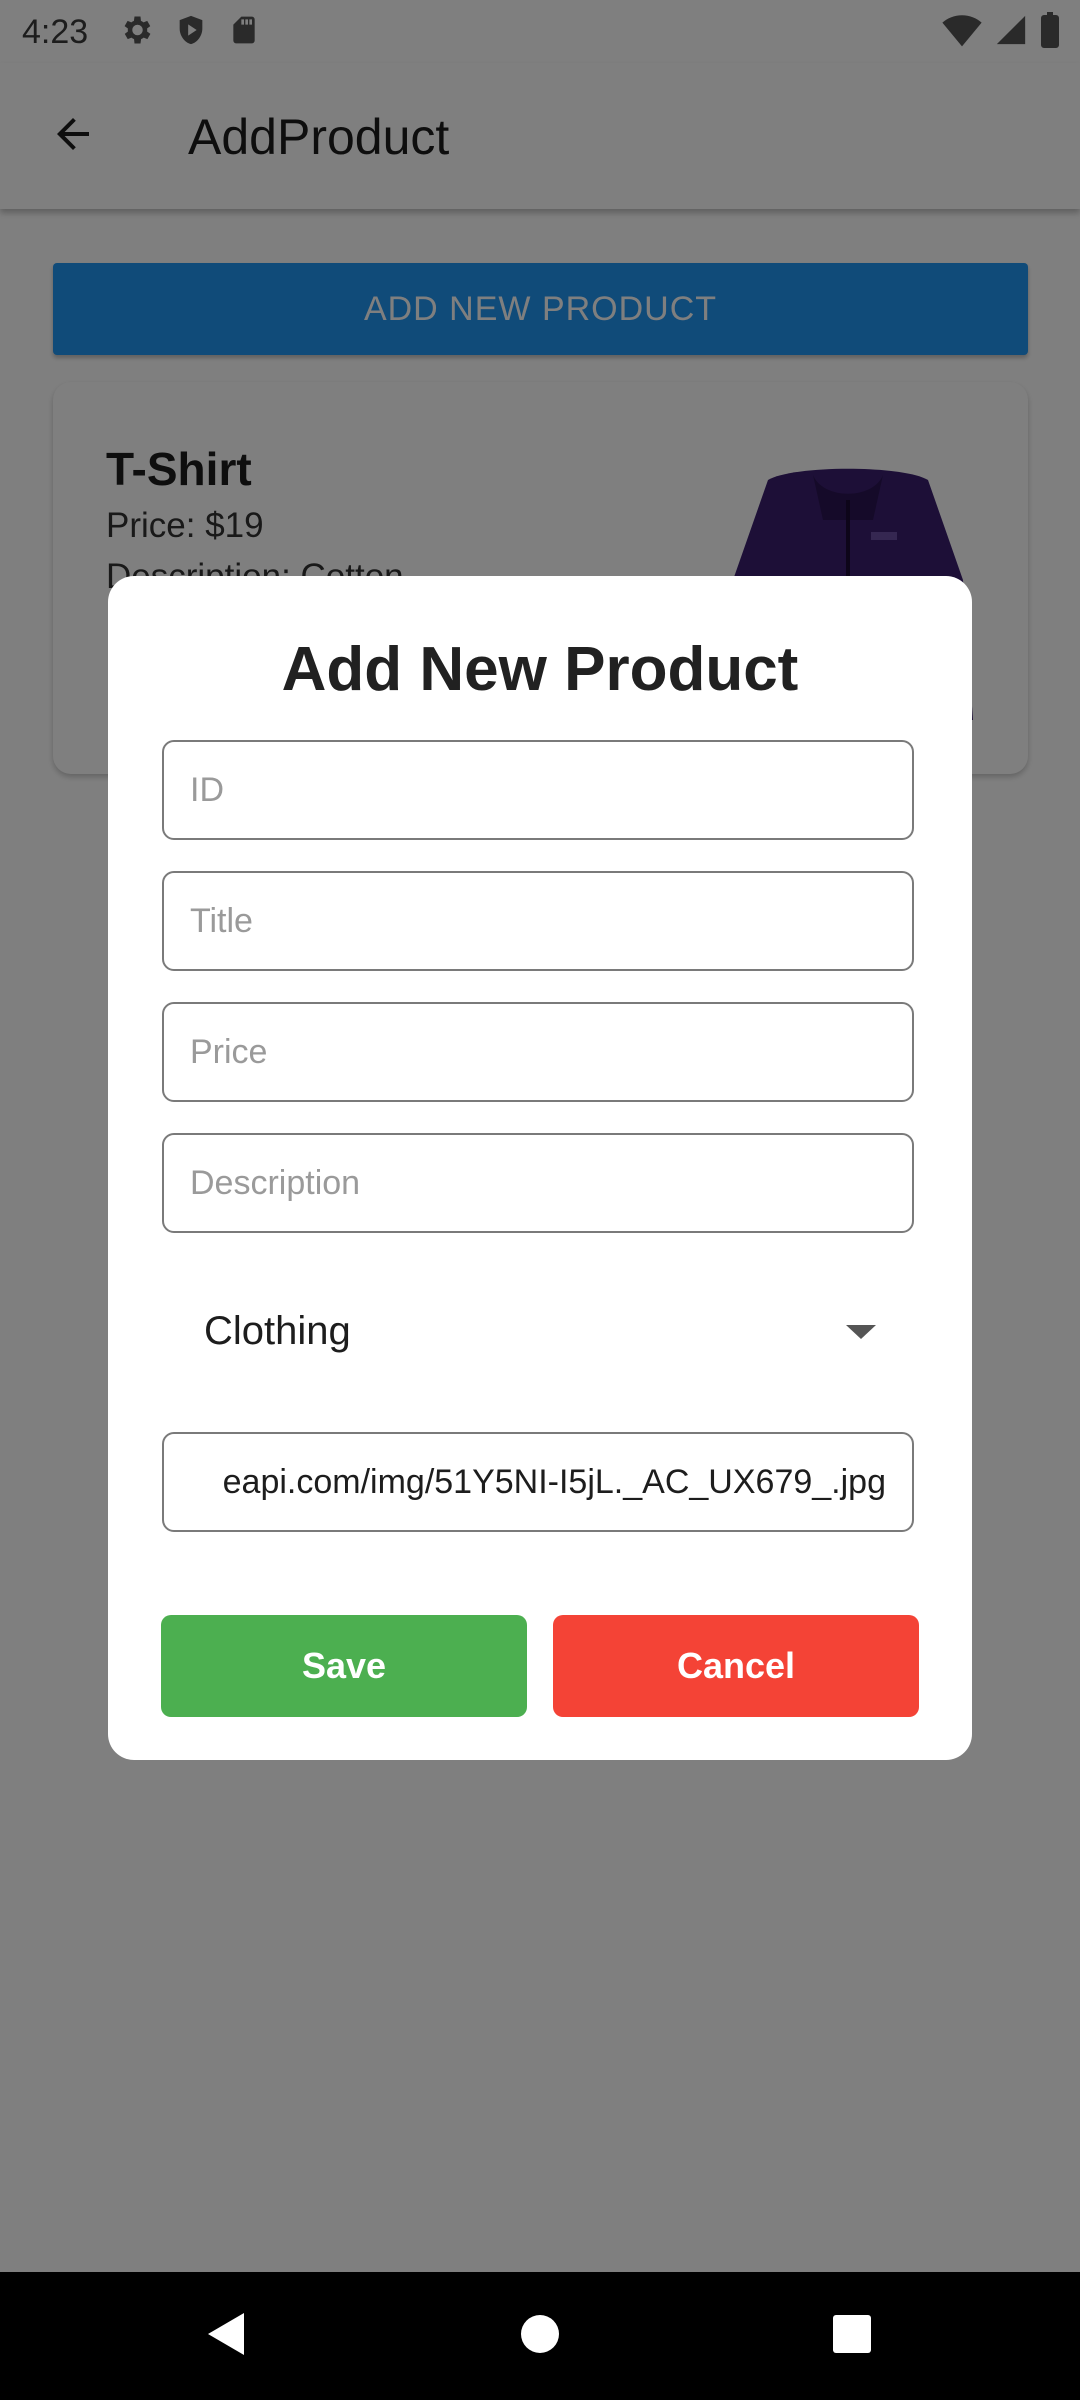 The height and width of the screenshot is (2400, 1080). I want to click on price-input, so click(538, 1052).